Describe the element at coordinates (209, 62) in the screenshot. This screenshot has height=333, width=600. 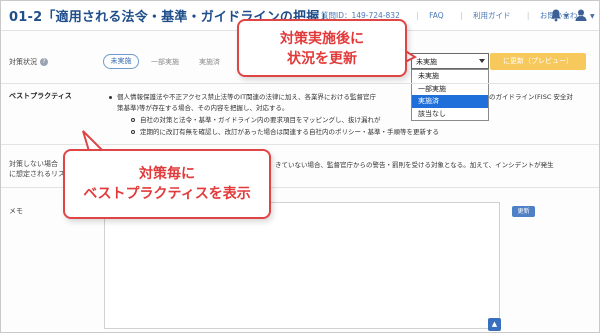
I see `status-option-done: 実施済` at that location.